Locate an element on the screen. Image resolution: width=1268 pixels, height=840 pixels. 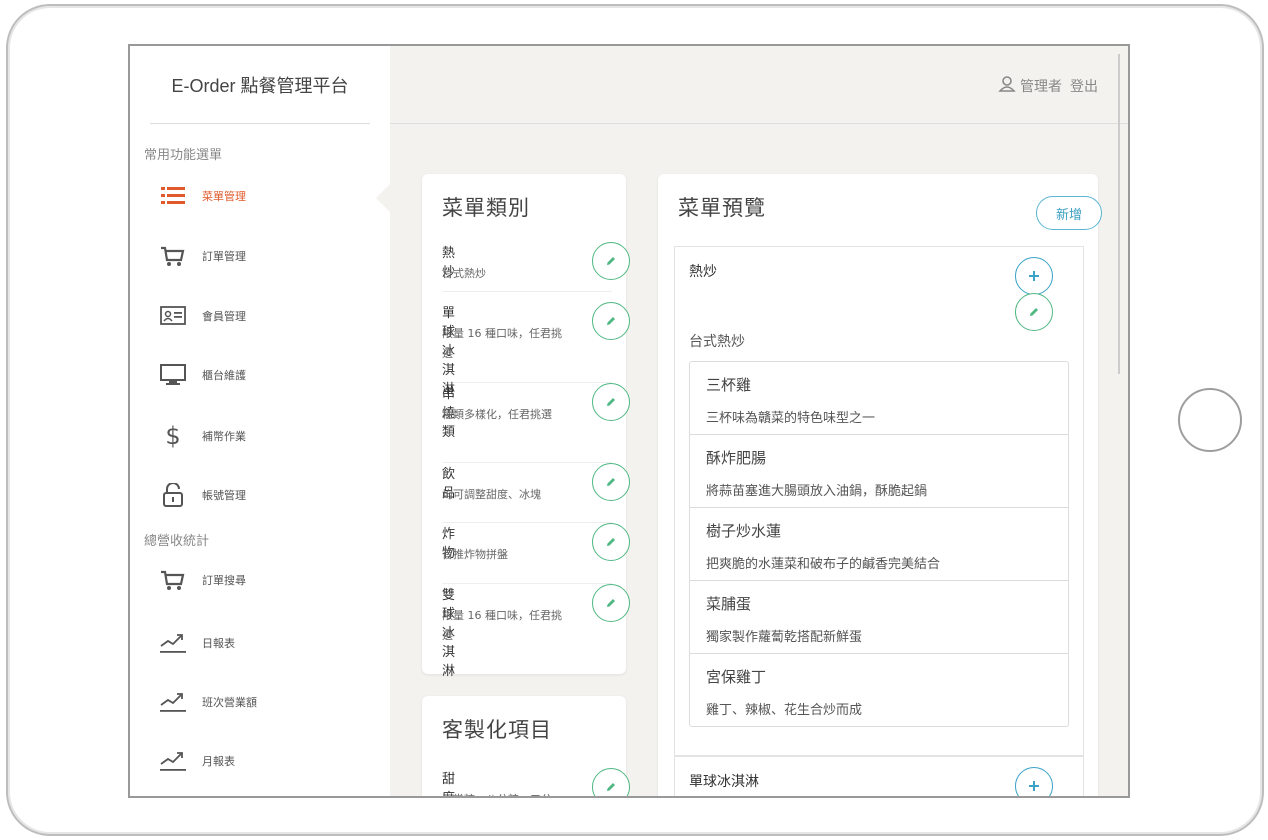
custom-card: 客製化項目 甜度選擇 正常糖、八分糖、五分 is located at coordinates (526, 746).